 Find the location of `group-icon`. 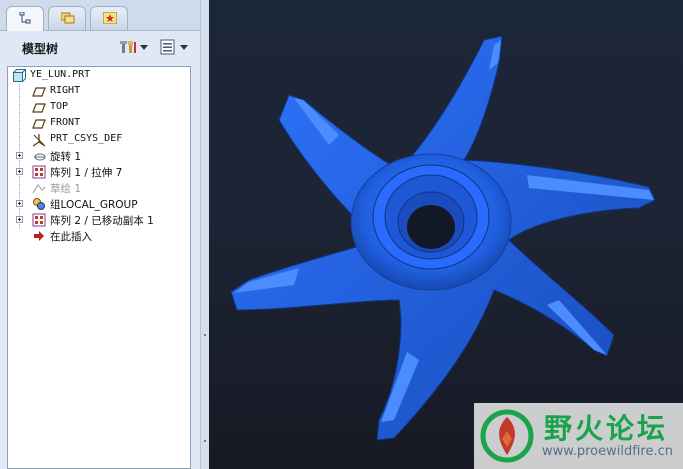

group-icon is located at coordinates (39, 204).